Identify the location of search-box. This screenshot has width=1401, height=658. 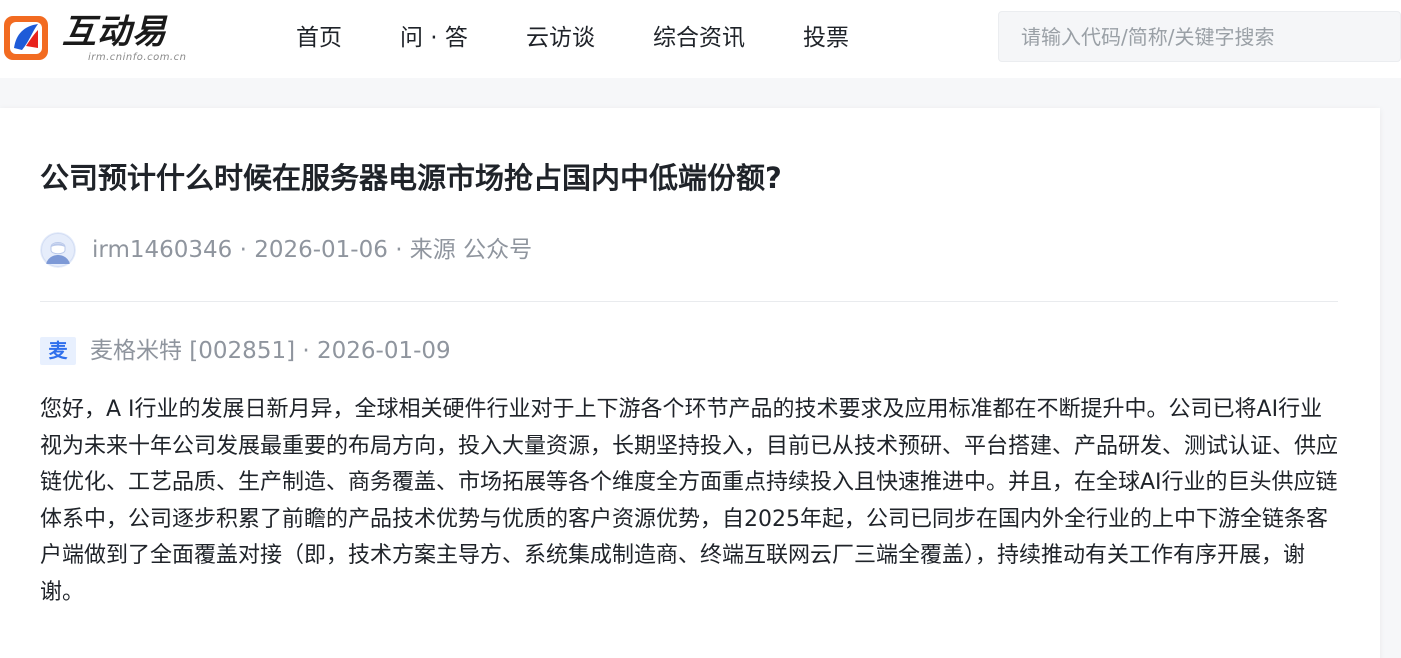
(1199, 36).